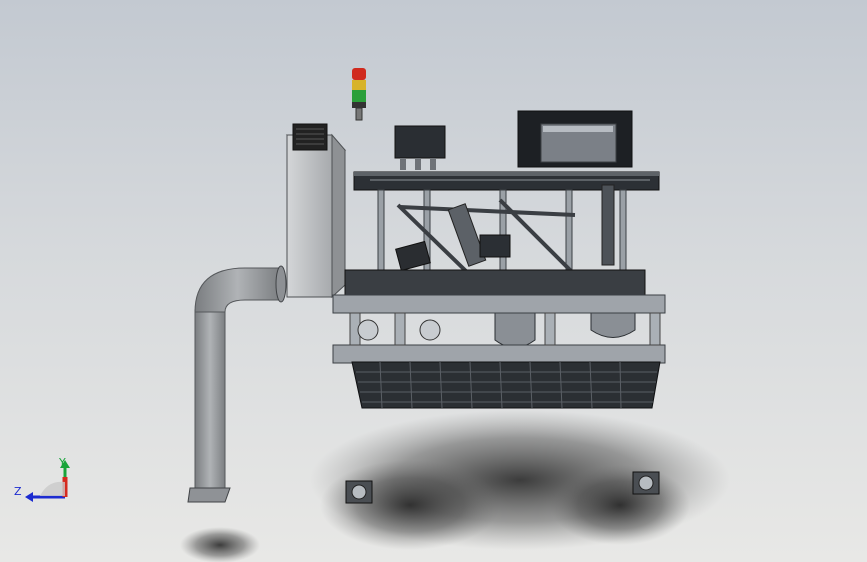  I want to click on leveling-foot-right, so click(646, 483).